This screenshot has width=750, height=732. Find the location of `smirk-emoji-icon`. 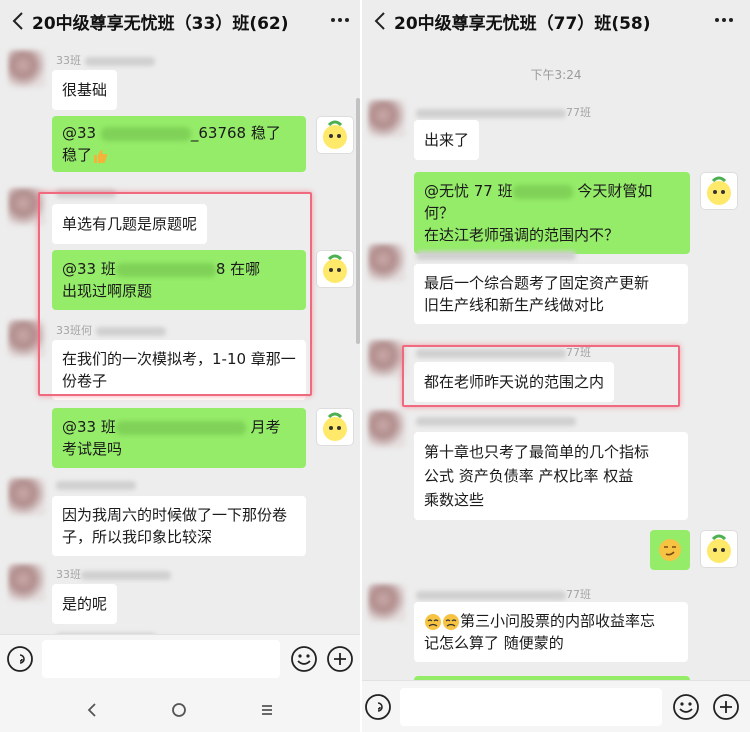

smirk-emoji-icon is located at coordinates (670, 550).